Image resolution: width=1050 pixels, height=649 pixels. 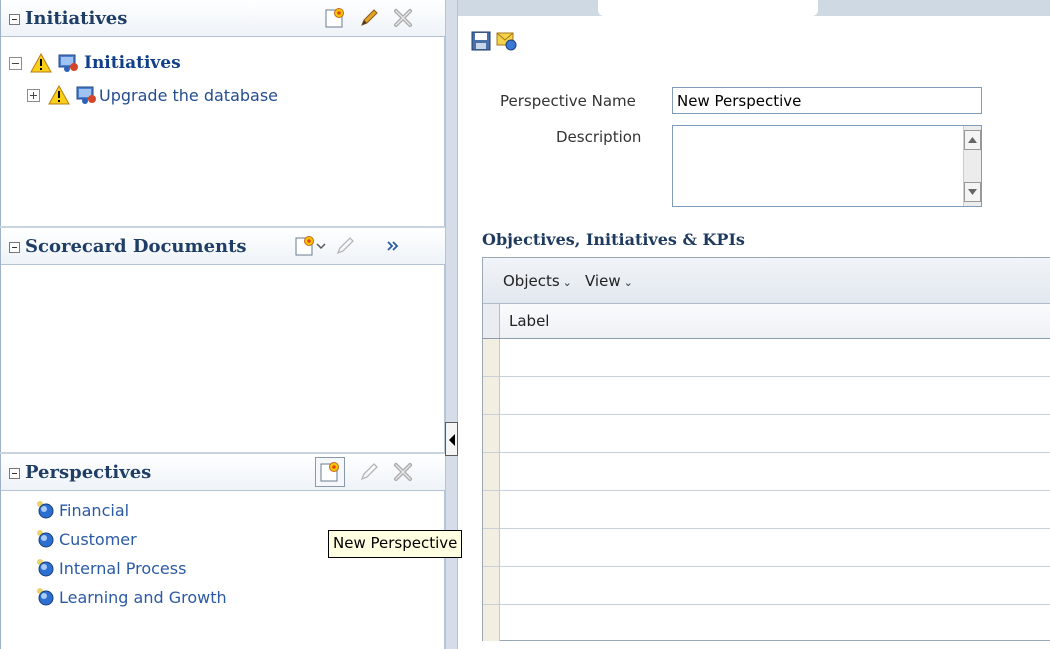 What do you see at coordinates (599, 137) in the screenshot?
I see `description-label: Description` at bounding box center [599, 137].